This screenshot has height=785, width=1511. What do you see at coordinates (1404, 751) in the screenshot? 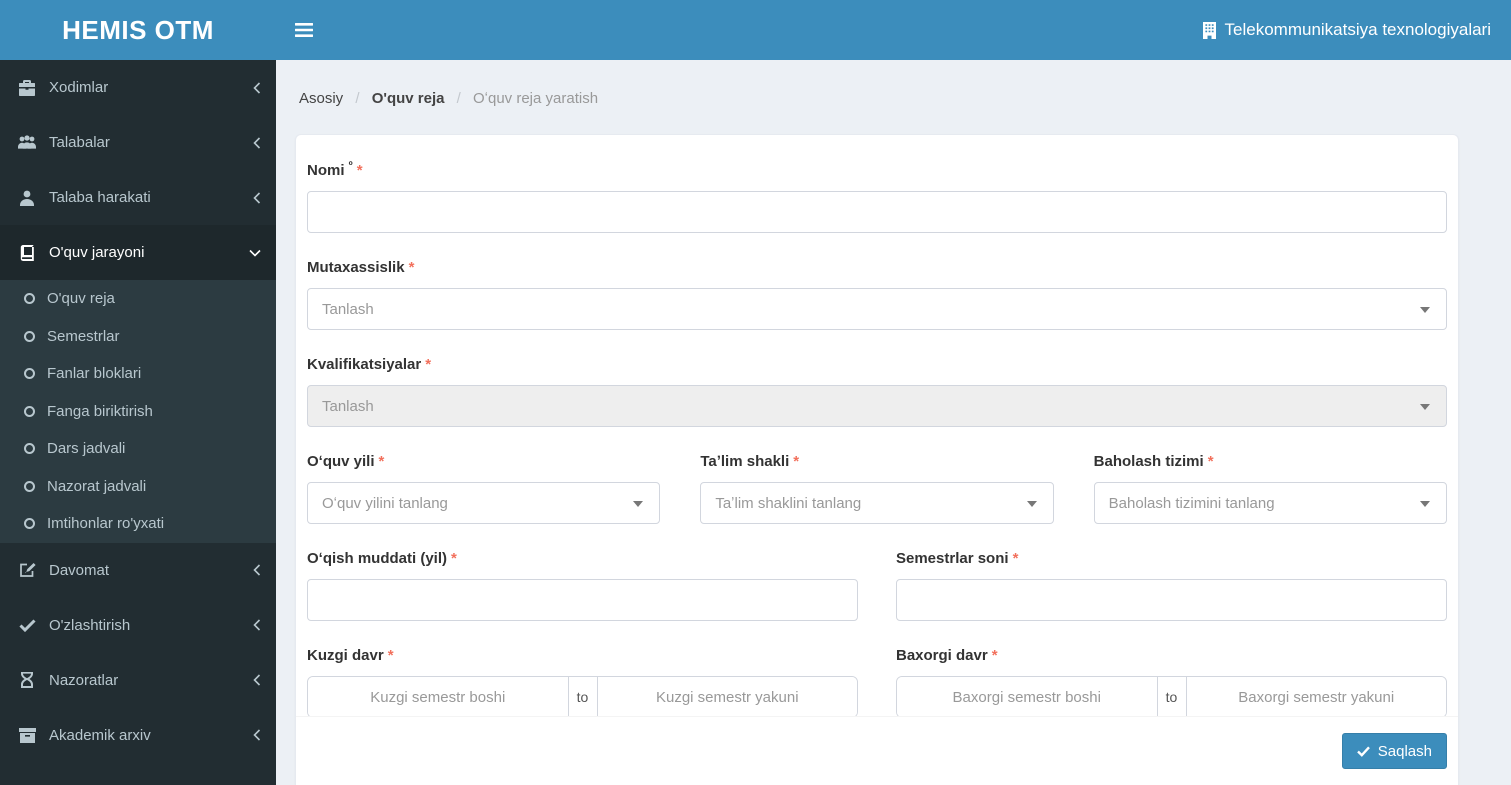
I see `save-button-label: Saqlash` at bounding box center [1404, 751].